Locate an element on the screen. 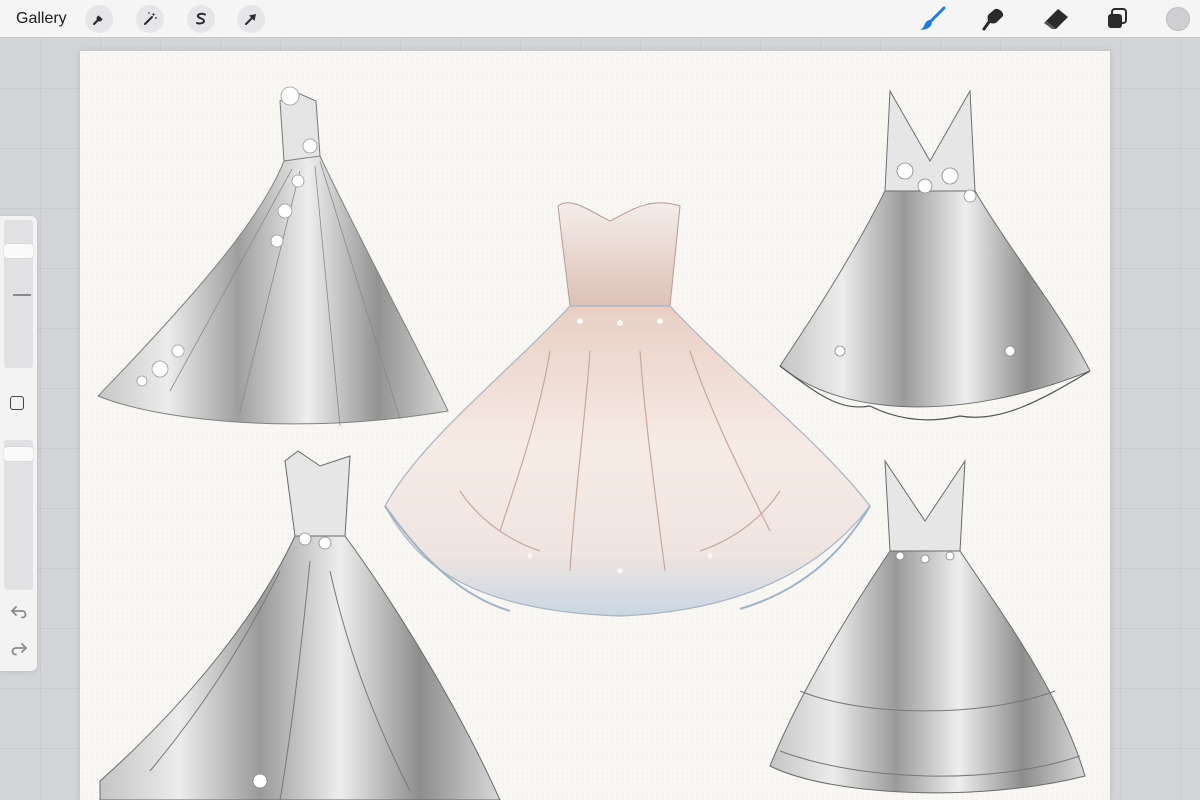 This screenshot has width=1200, height=800. arrow-cursor-icon is located at coordinates (250, 19).